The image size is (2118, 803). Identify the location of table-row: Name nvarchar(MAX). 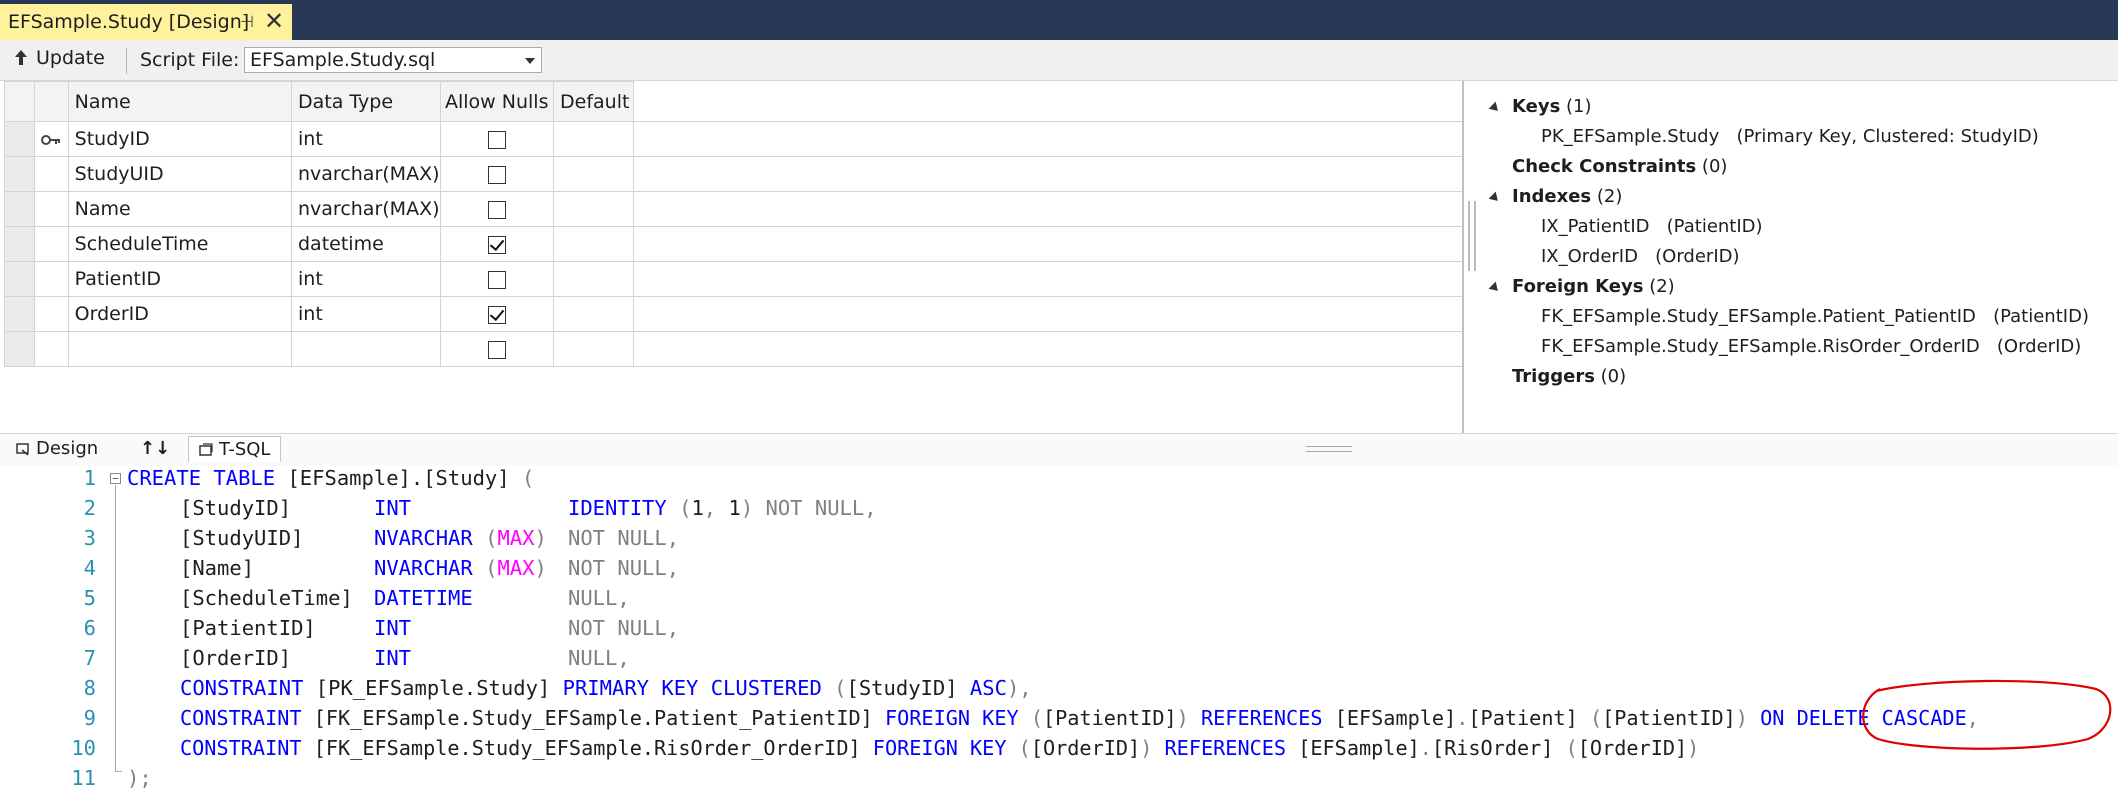
(733, 209).